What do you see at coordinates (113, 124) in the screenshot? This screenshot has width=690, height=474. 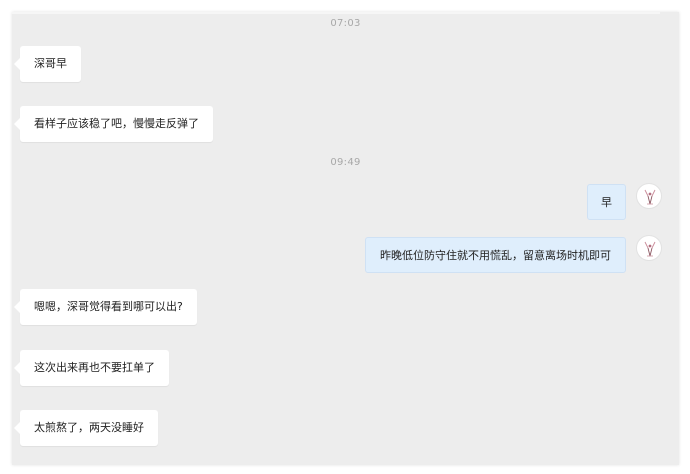 I see `message-bubble-incoming: 看样子应该稳了吧，慢慢走反弹了` at bounding box center [113, 124].